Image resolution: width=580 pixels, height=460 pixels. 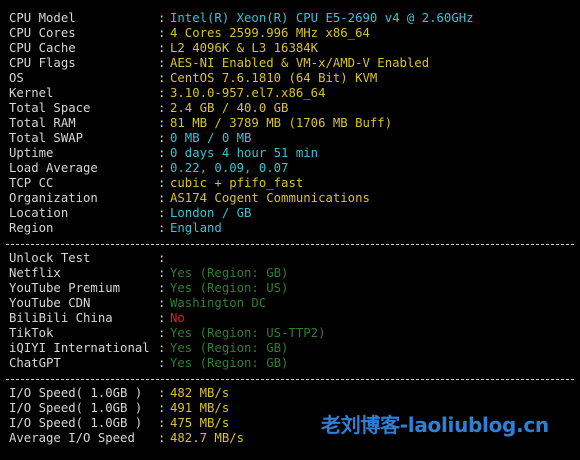 What do you see at coordinates (31, 183) in the screenshot?
I see `info-label: TCP CC` at bounding box center [31, 183].